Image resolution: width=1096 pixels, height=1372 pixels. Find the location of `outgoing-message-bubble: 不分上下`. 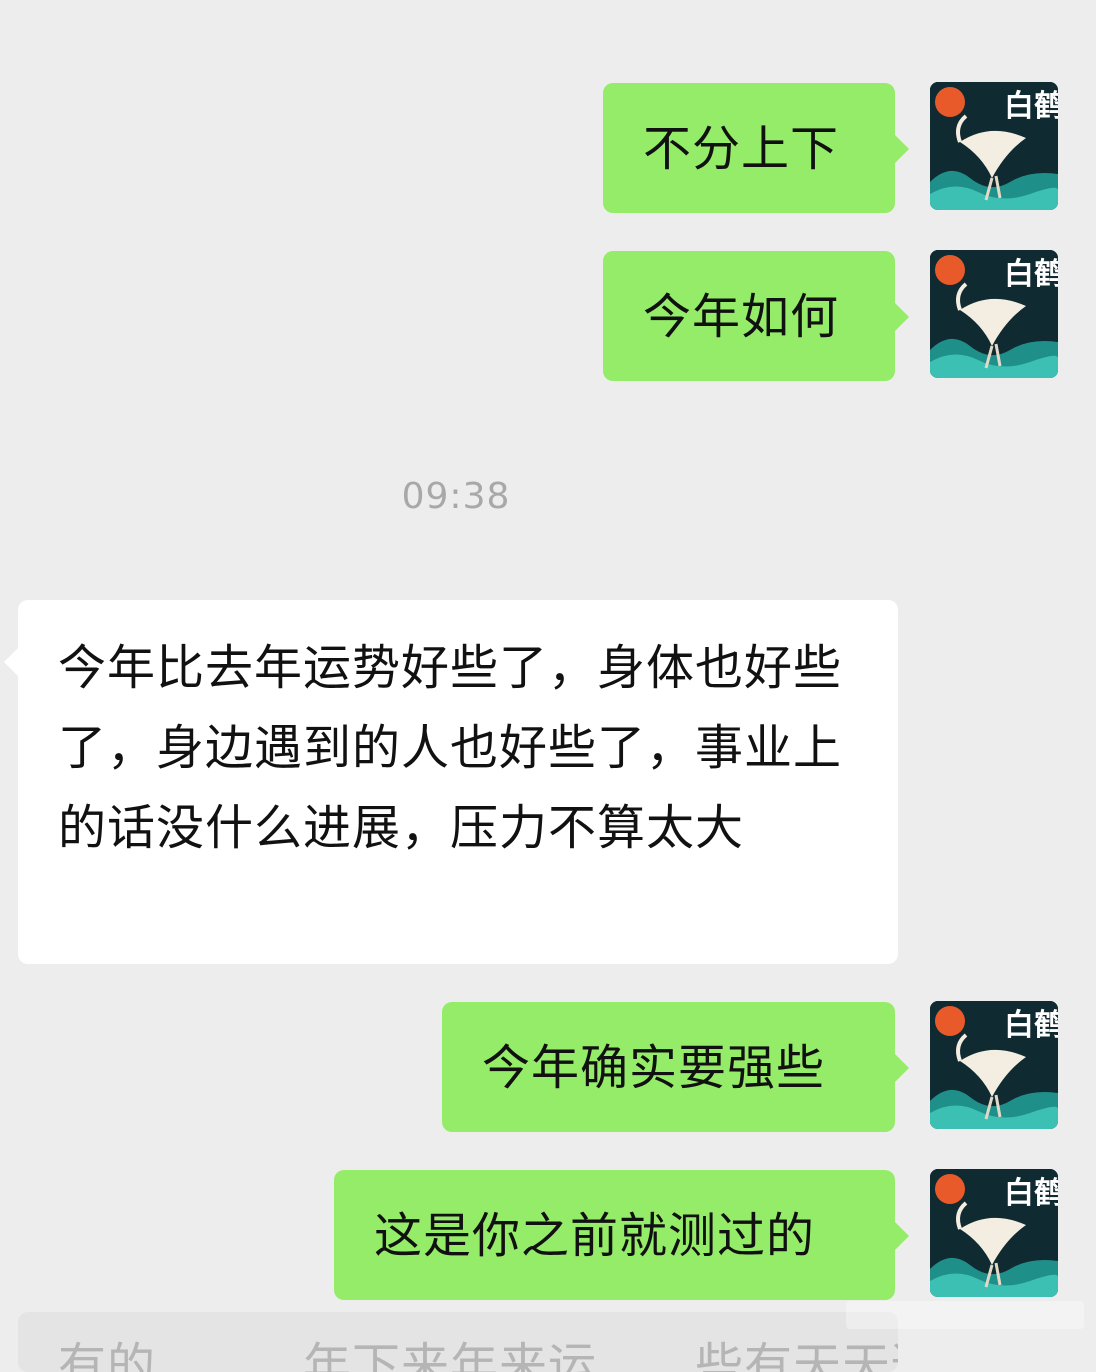

outgoing-message-bubble: 不分上下 is located at coordinates (756, 148).